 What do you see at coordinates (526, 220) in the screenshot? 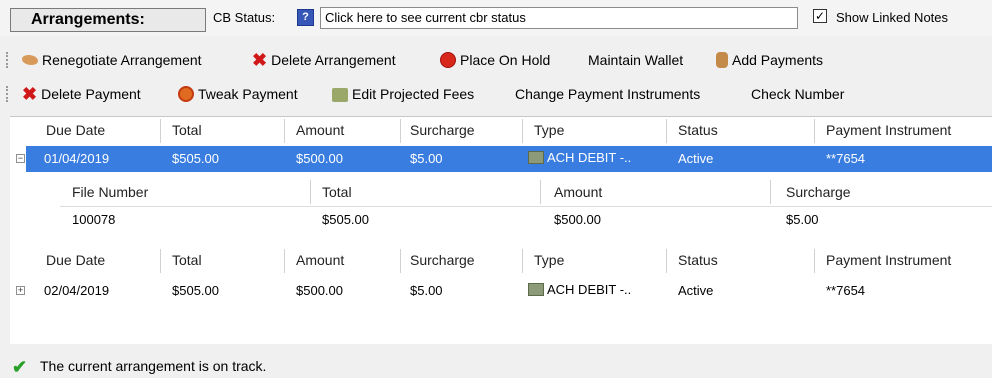
I see `sub-grid-row: 100078 $505.00 $500.00 $5.00` at bounding box center [526, 220].